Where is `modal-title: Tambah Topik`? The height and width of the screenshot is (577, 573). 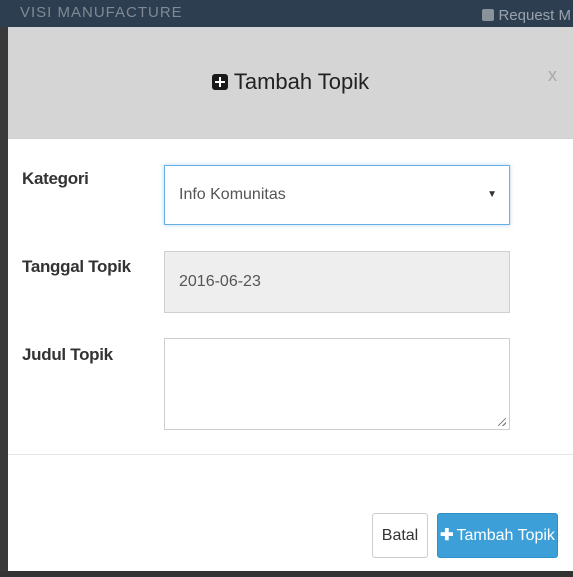 modal-title: Tambah Topik is located at coordinates (290, 82).